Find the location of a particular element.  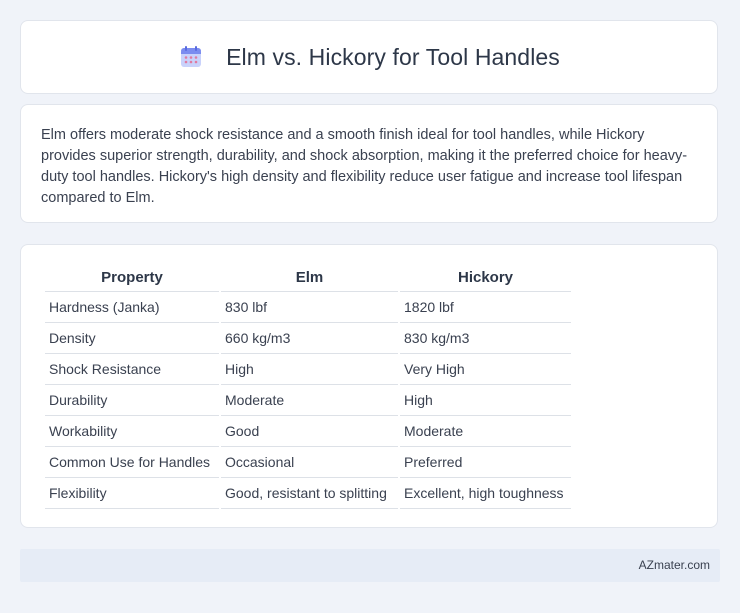

table-cell: 1820 lbf is located at coordinates (485, 307).